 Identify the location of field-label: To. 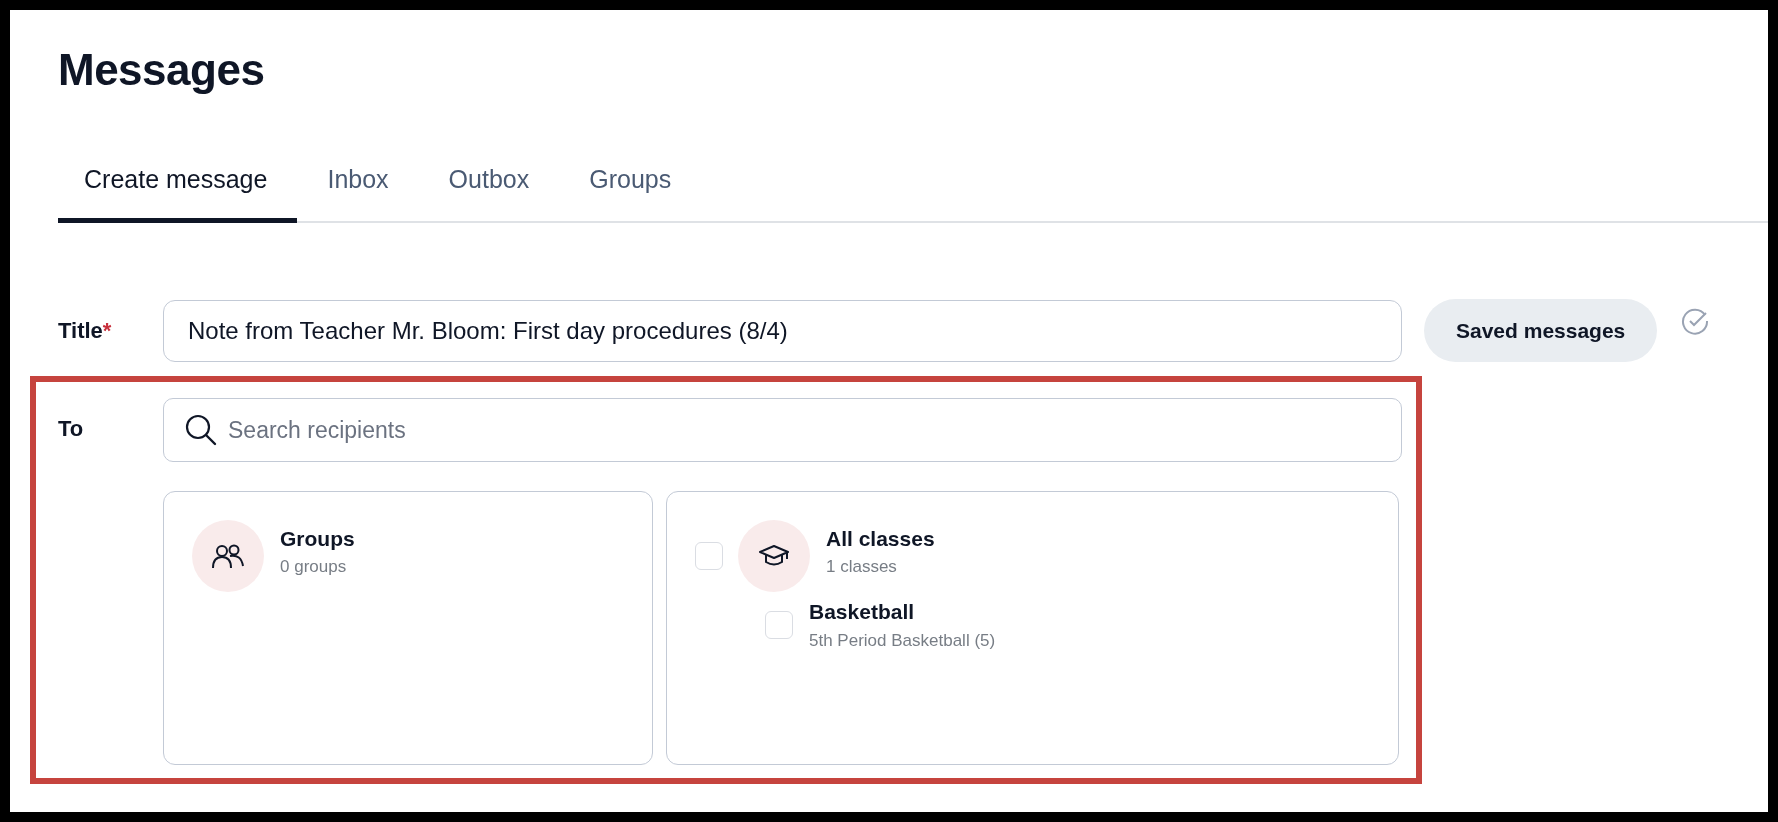
(71, 429).